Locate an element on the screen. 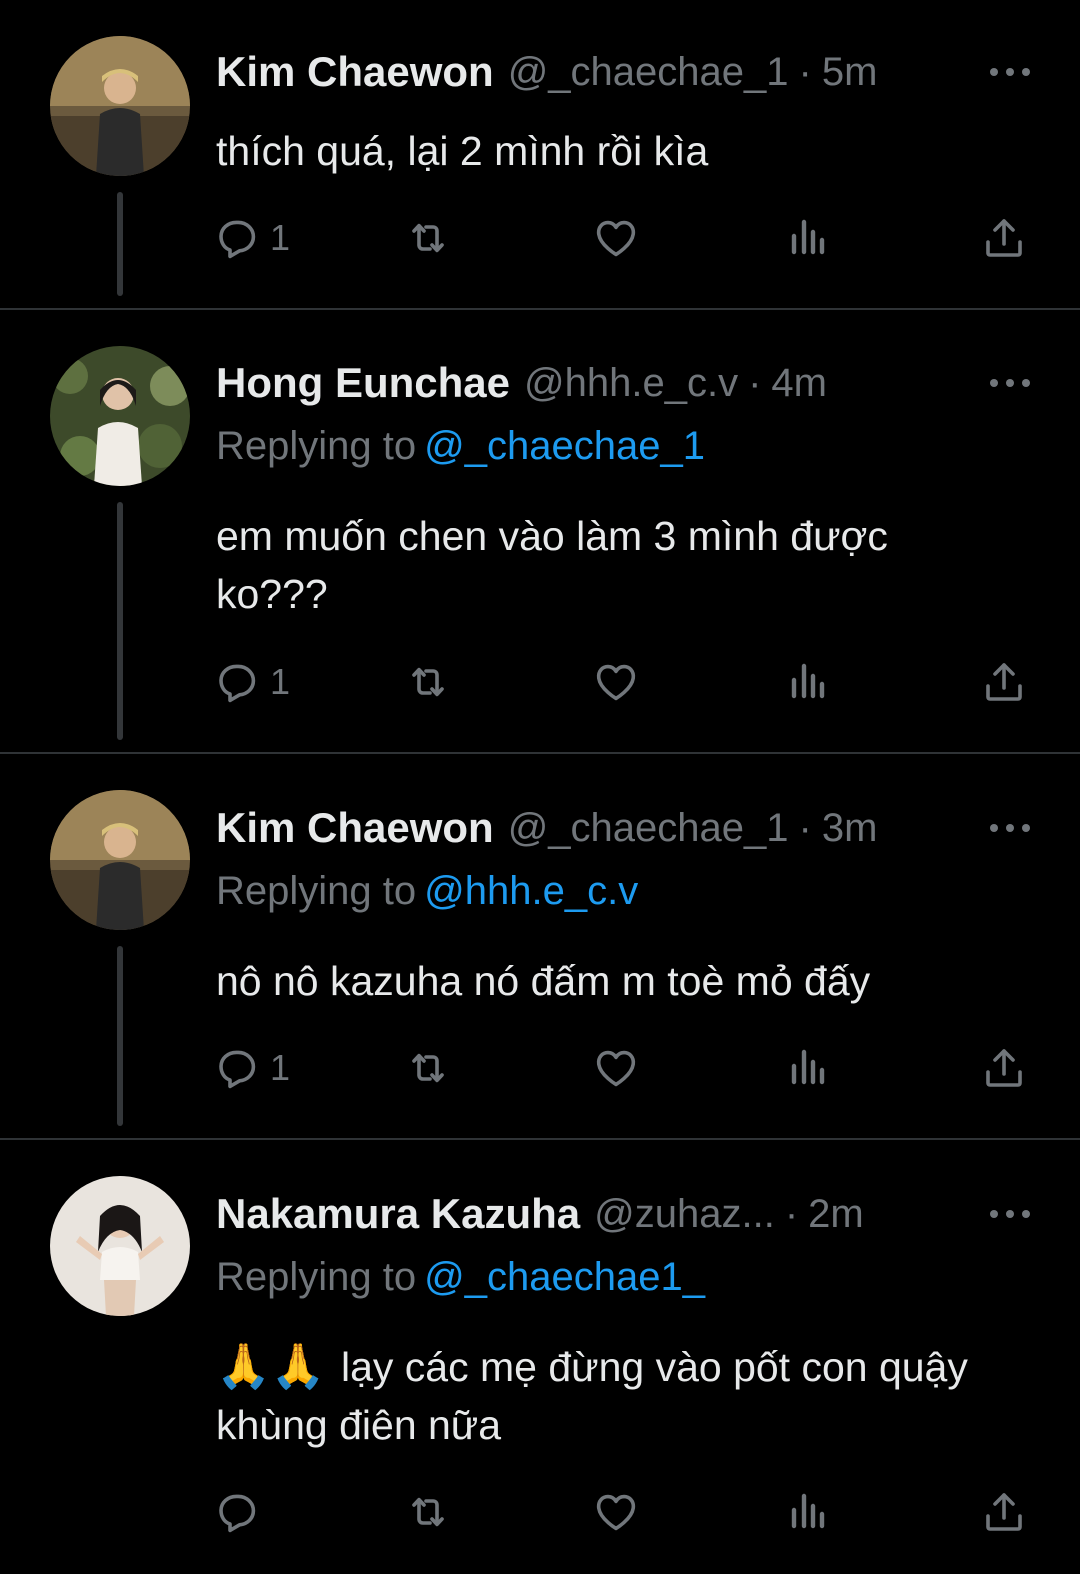 This screenshot has width=1080, height=1574. tweet-header: Nakamura Kazuha @zuhaz... · 2m is located at coordinates (633, 1214).